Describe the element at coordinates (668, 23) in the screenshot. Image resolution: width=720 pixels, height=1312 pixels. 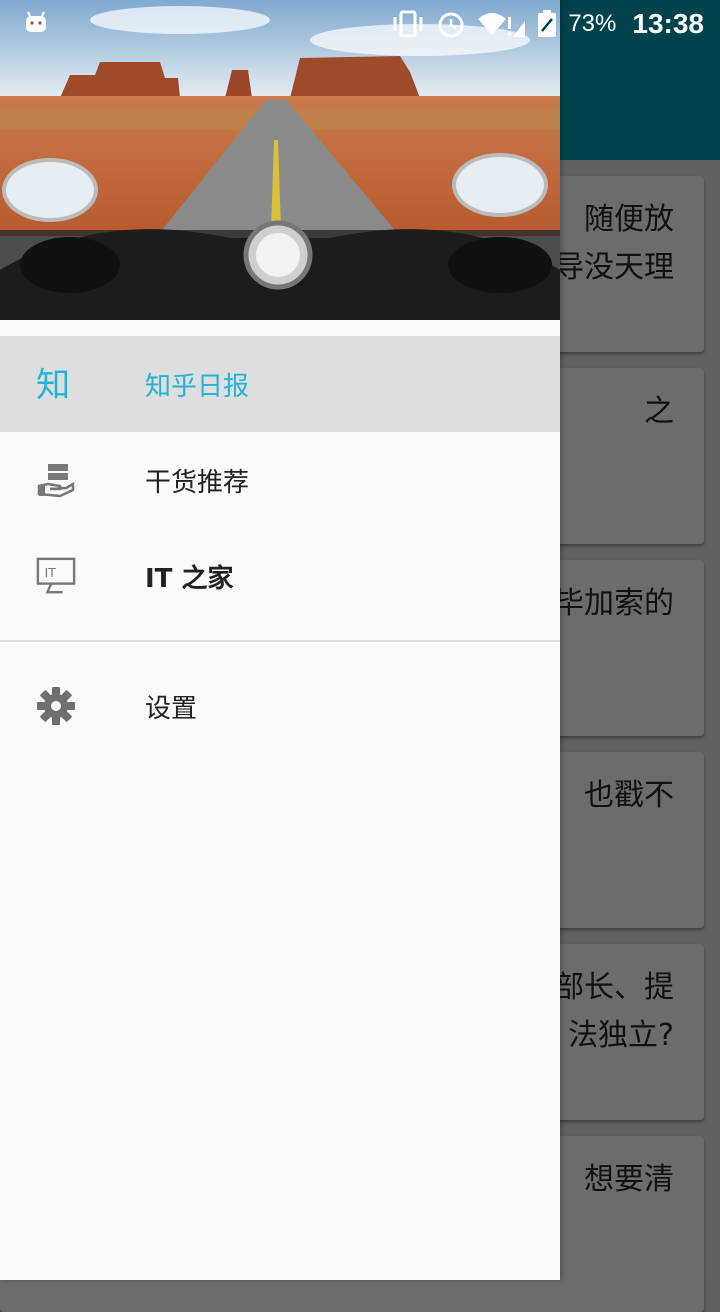
I see `clock: 13:38` at that location.